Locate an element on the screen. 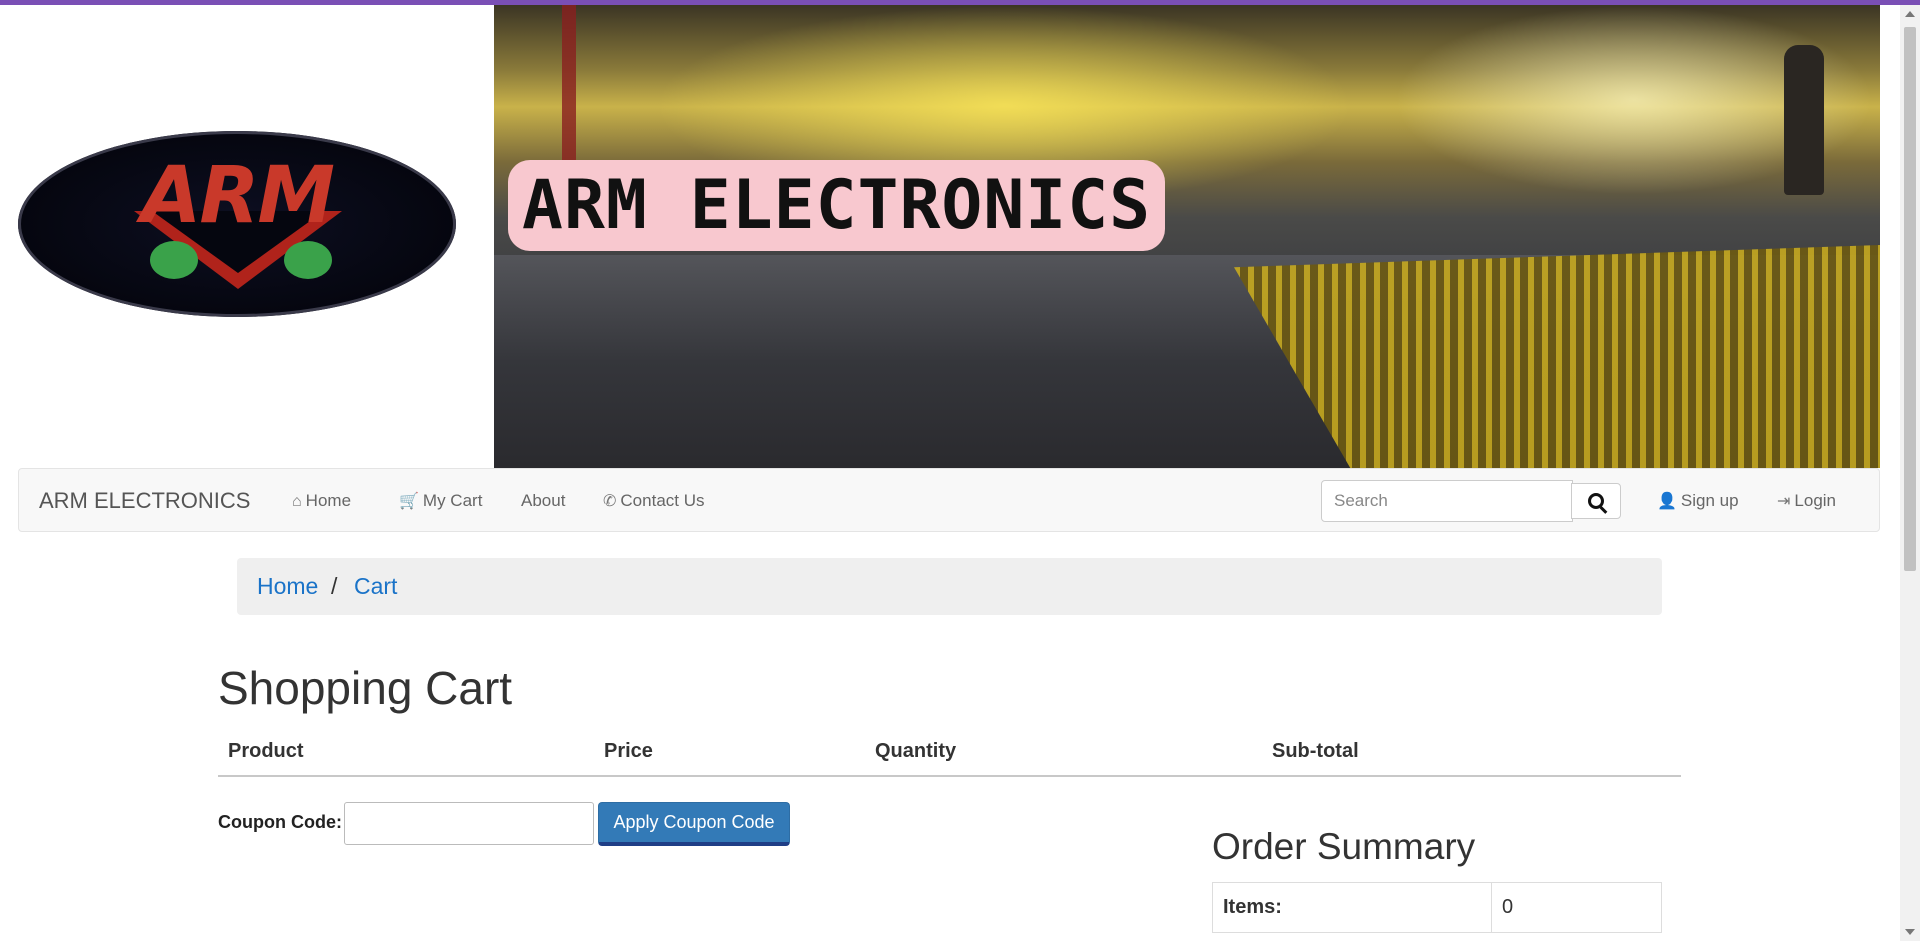 The image size is (1920, 941). column-subtotal: Sub-total is located at coordinates (1315, 751).